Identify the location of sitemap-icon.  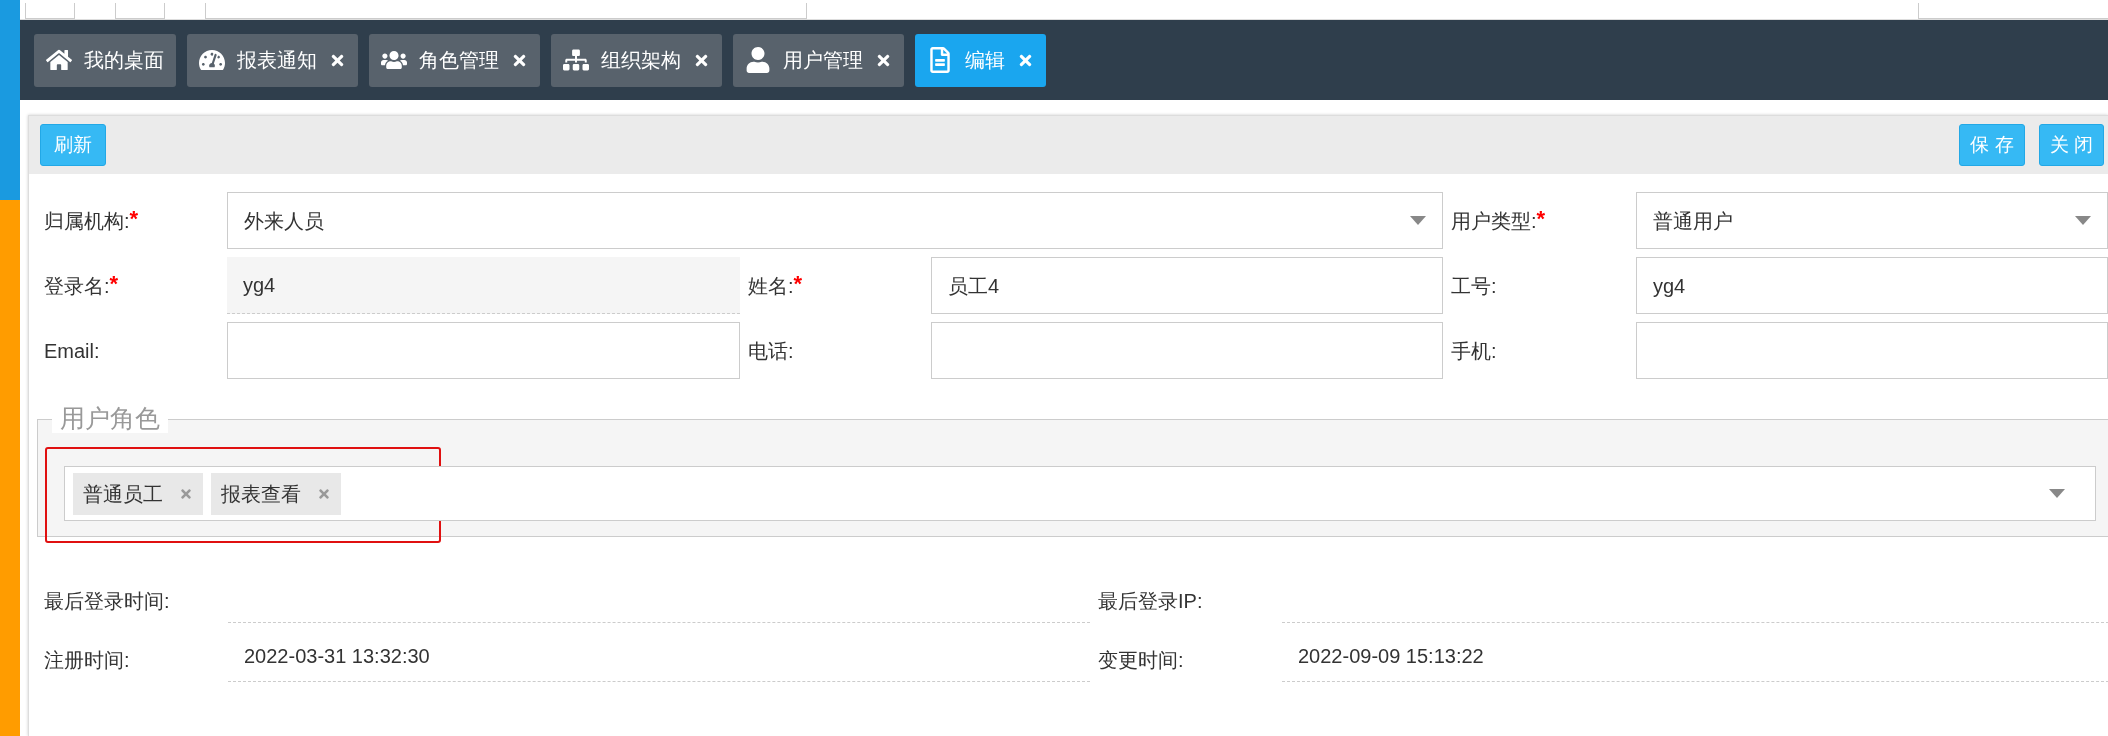
(576, 60).